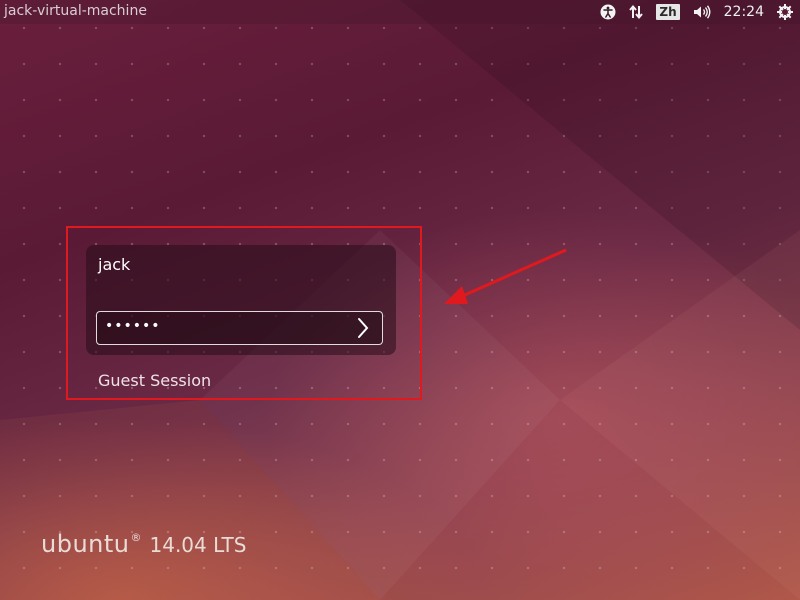 The height and width of the screenshot is (600, 800). What do you see at coordinates (400, 12) in the screenshot?
I see `top-panel: jack-virtual-machine Zh 22:24` at bounding box center [400, 12].